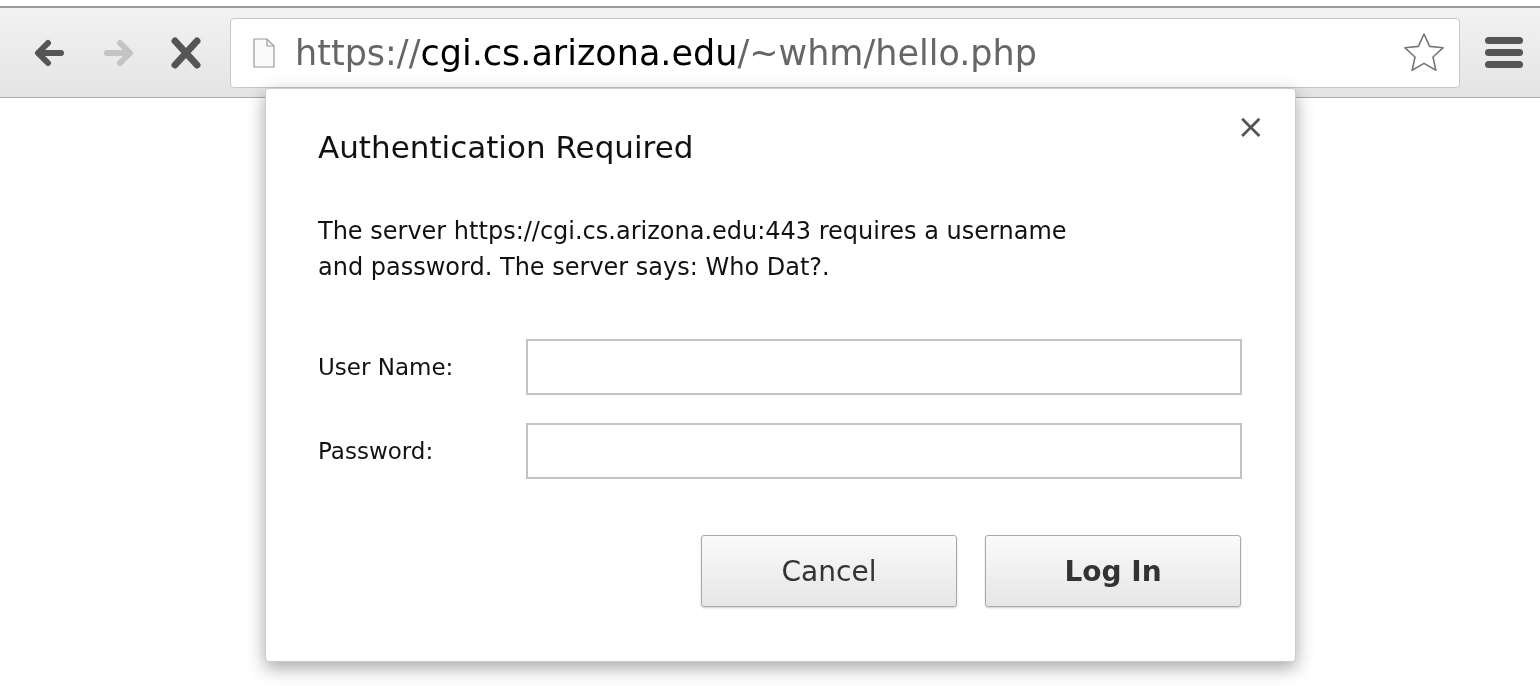 The image size is (1540, 686). What do you see at coordinates (1113, 571) in the screenshot?
I see `login-button: Log In` at bounding box center [1113, 571].